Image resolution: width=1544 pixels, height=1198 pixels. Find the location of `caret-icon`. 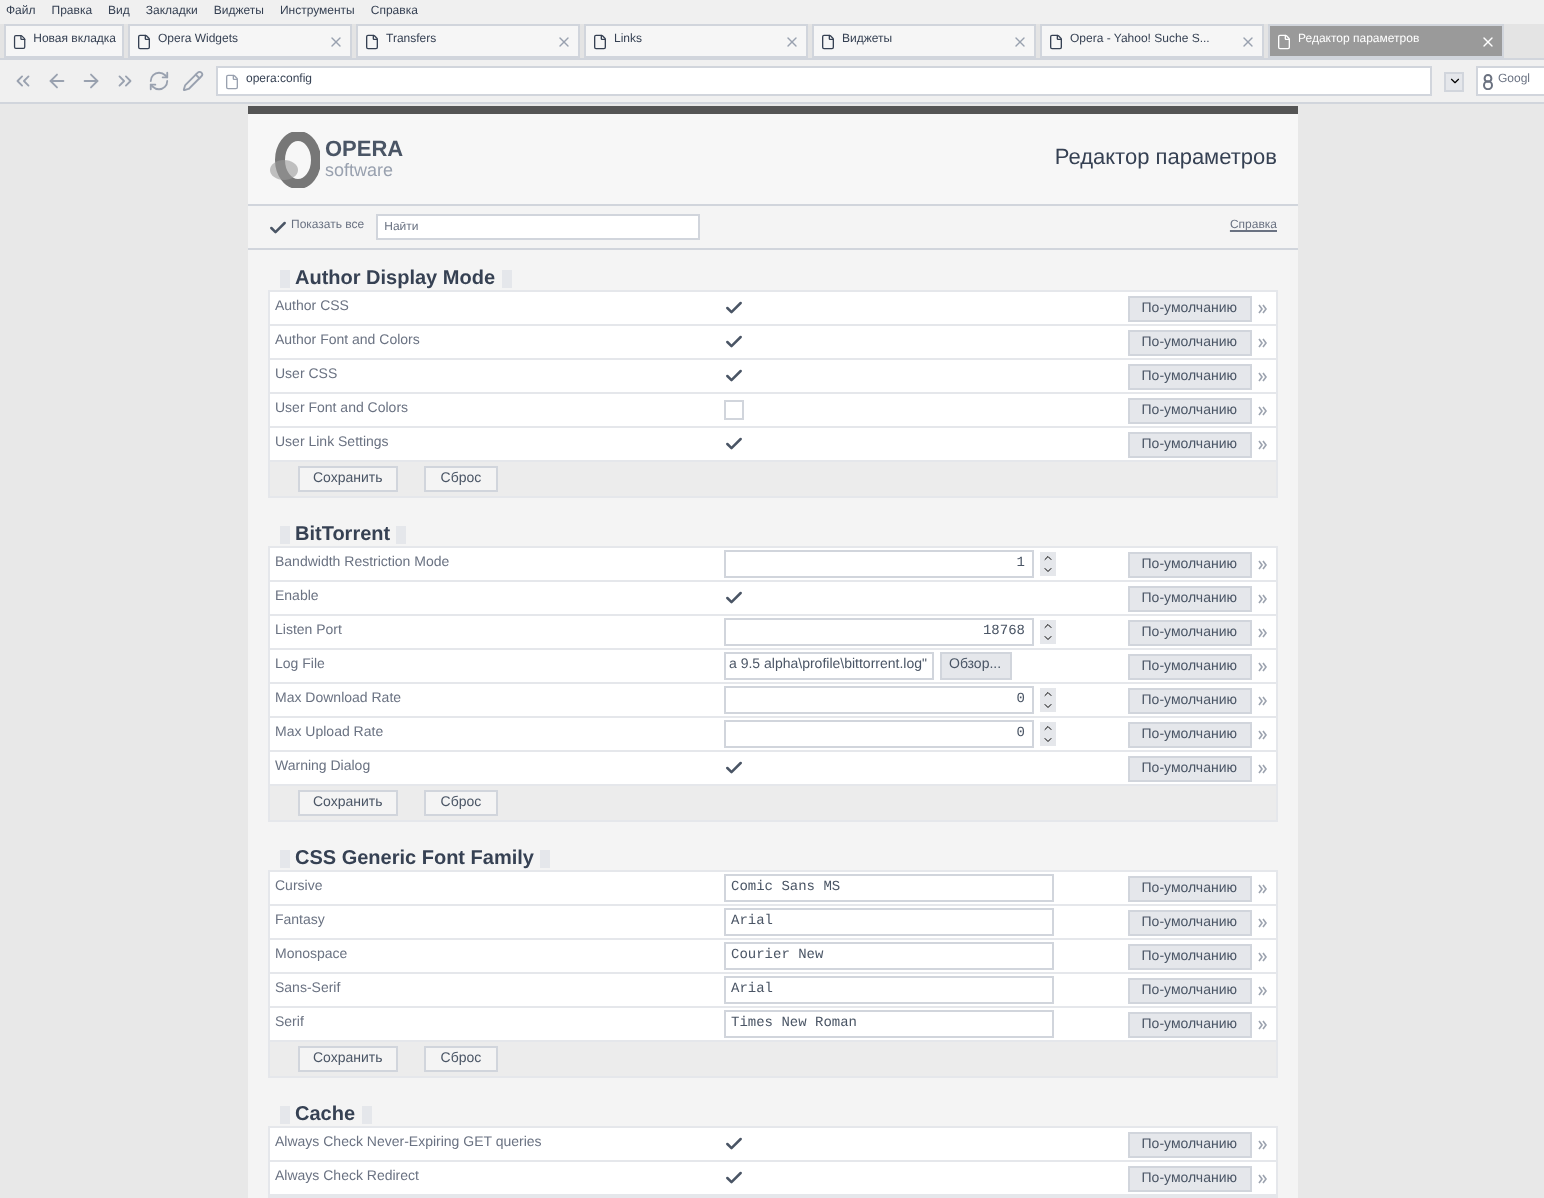

caret-icon is located at coordinates (1454, 81).